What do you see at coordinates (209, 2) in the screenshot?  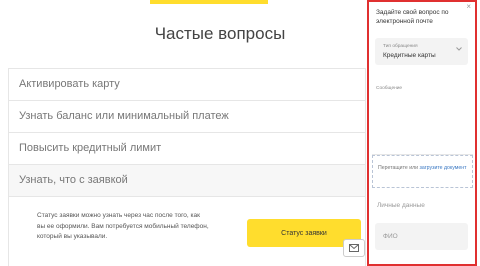 I see `top-accent-bar` at bounding box center [209, 2].